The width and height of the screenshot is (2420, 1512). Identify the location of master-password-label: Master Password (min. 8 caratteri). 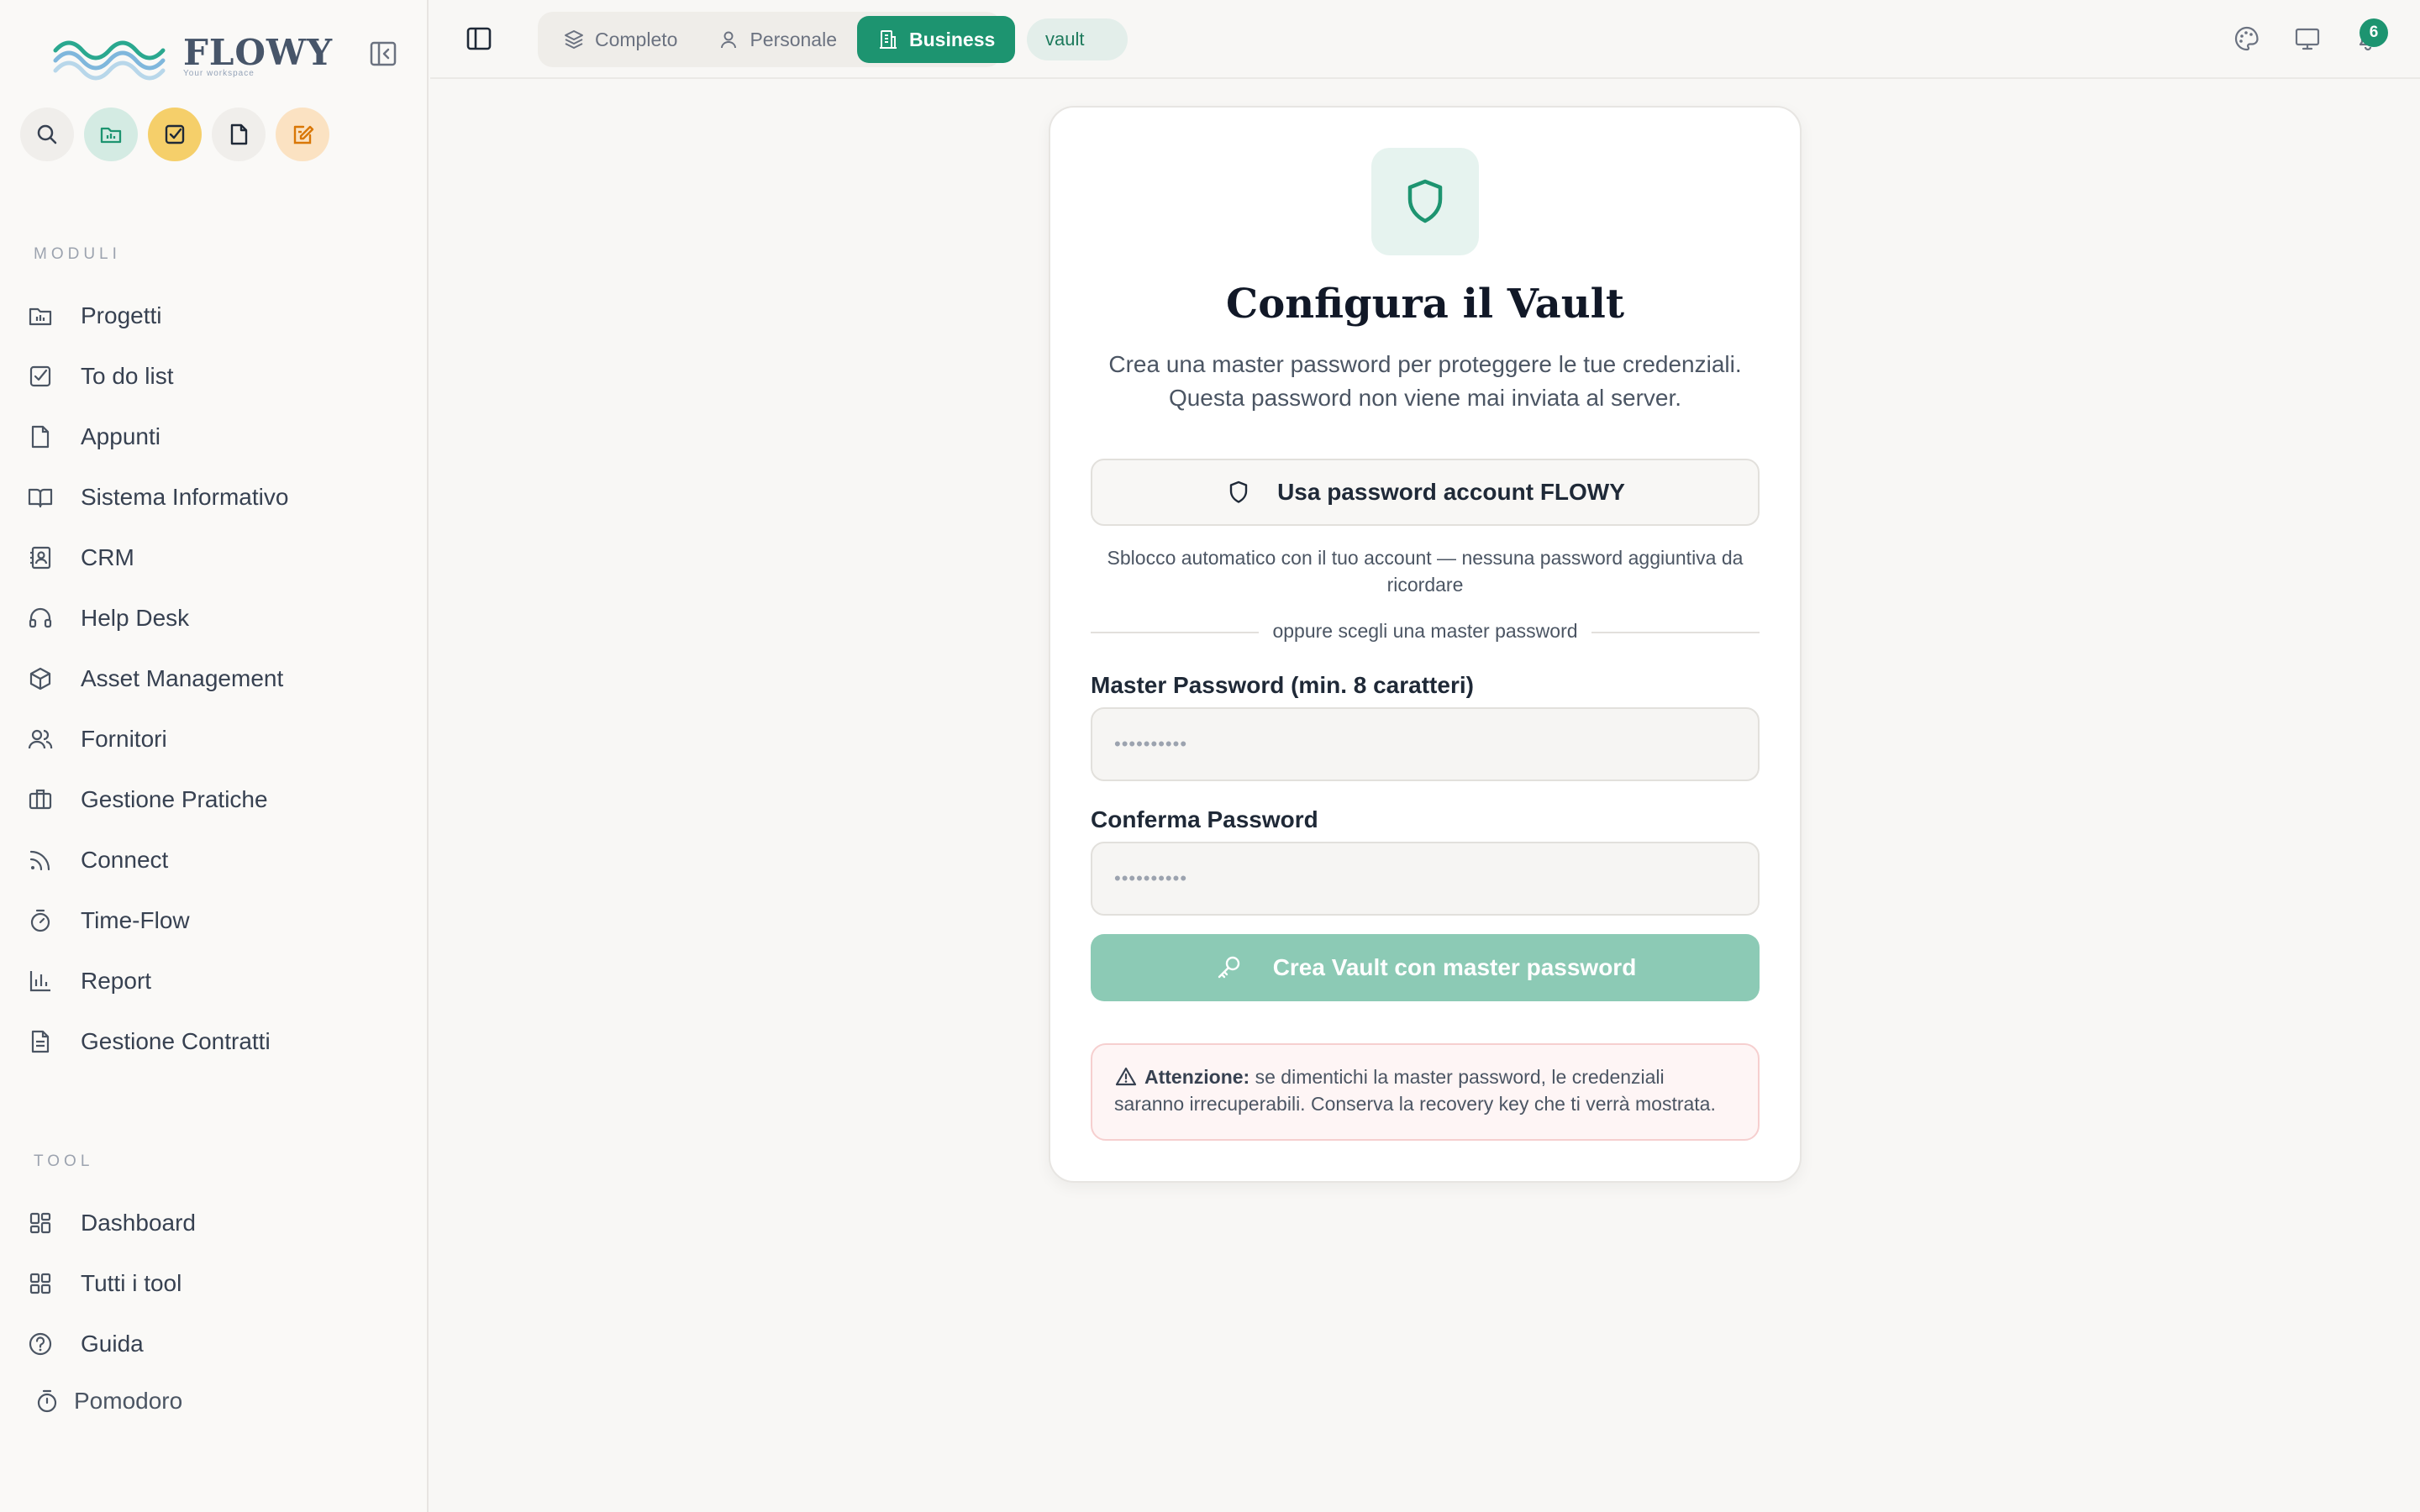
(1283, 685).